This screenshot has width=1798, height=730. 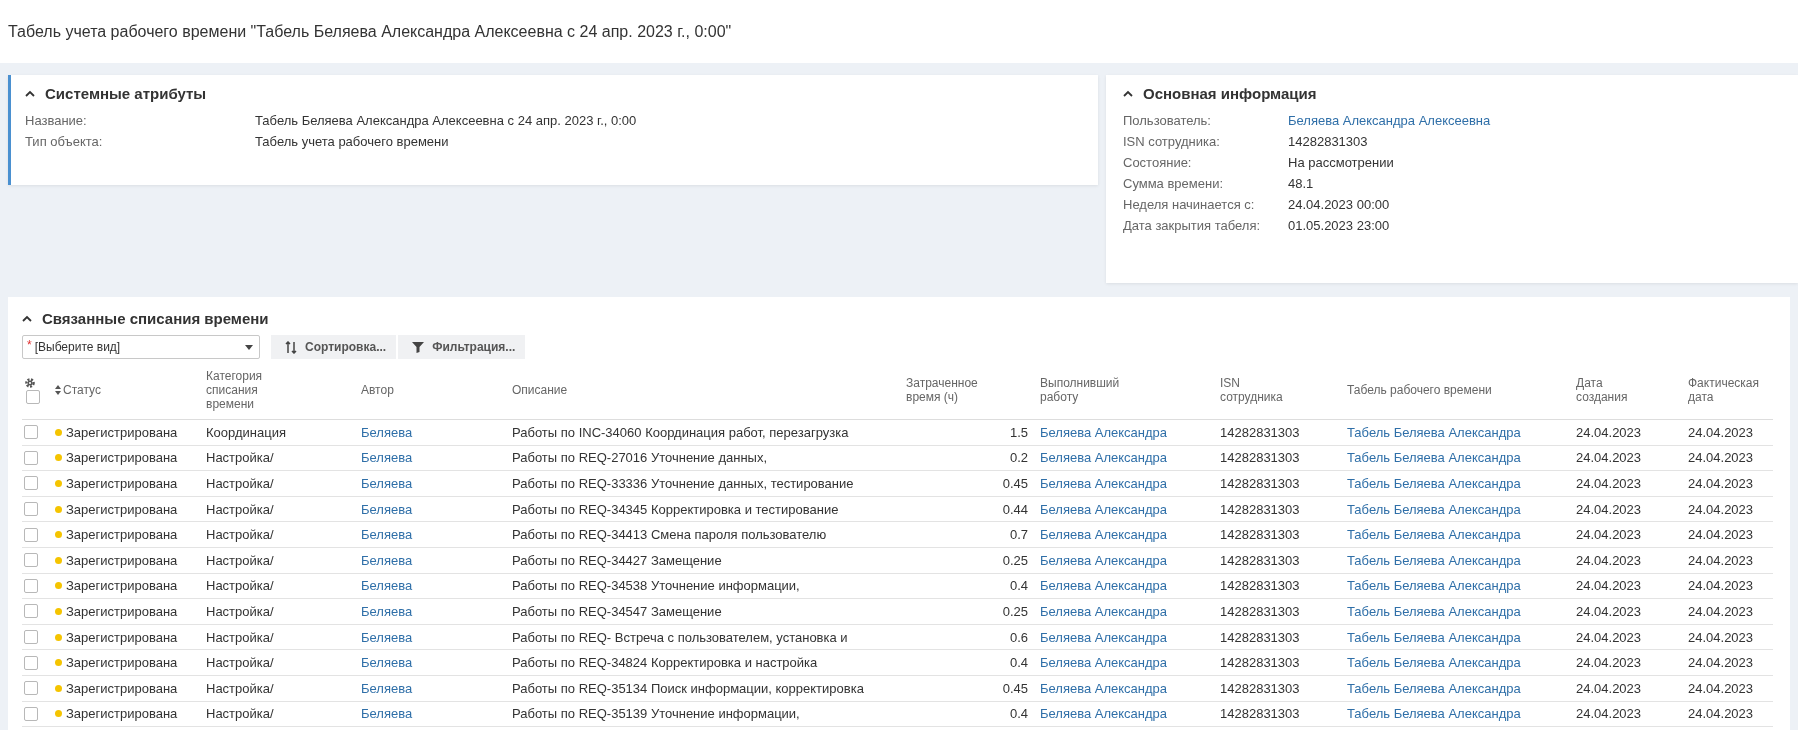 I want to click on table-cell-text: Работы по REQ-34427 Замещение, so click(x=617, y=560).